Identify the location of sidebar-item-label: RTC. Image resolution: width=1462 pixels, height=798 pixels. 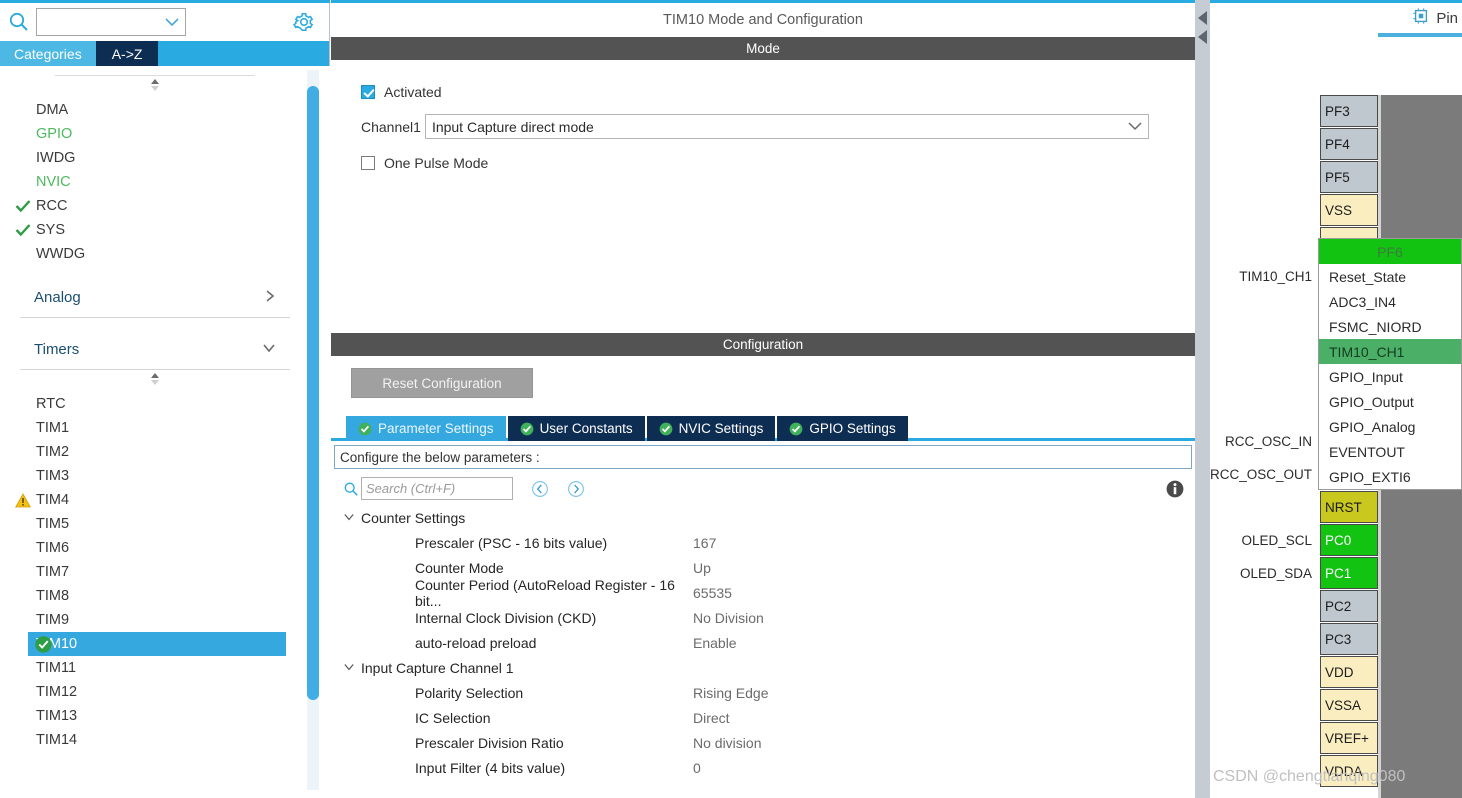
(51, 404).